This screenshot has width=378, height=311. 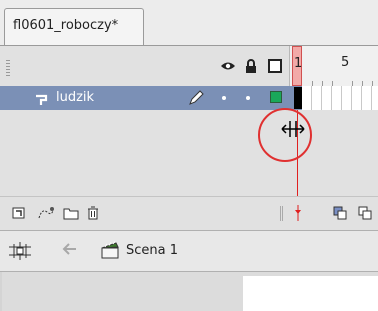 What do you see at coordinates (276, 97) in the screenshot?
I see `outline-color-swatch` at bounding box center [276, 97].